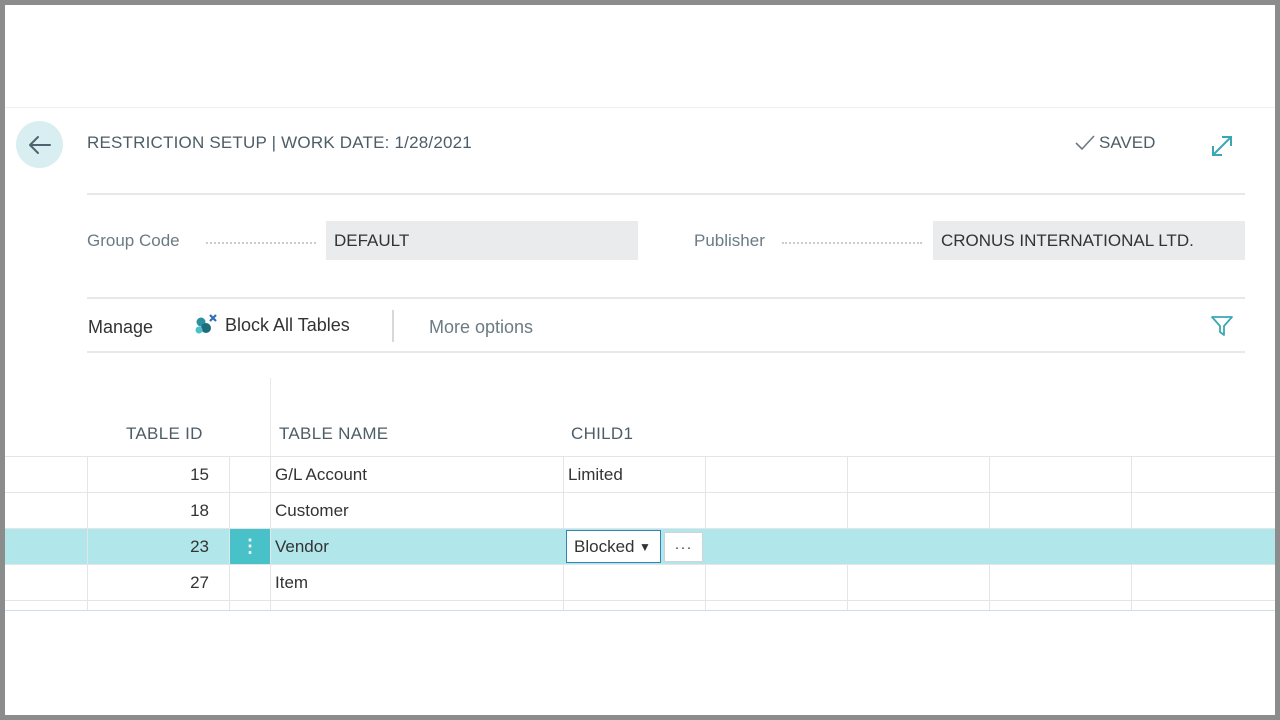  Describe the element at coordinates (133, 240) in the screenshot. I see `group-code-label: Group Code` at that location.